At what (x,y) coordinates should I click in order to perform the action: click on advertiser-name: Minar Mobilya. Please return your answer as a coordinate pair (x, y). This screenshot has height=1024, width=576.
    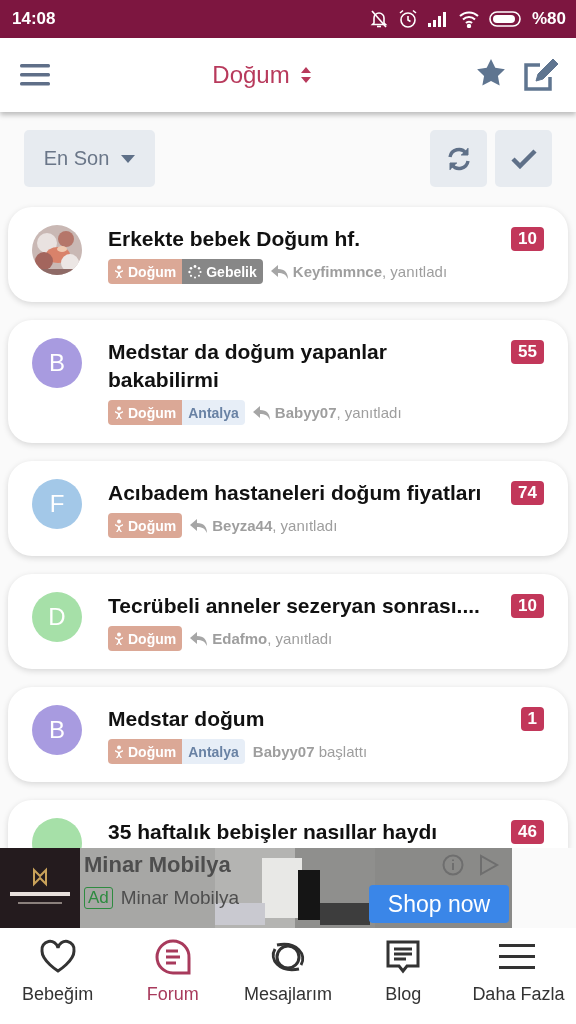
    Looking at the image, I should click on (180, 897).